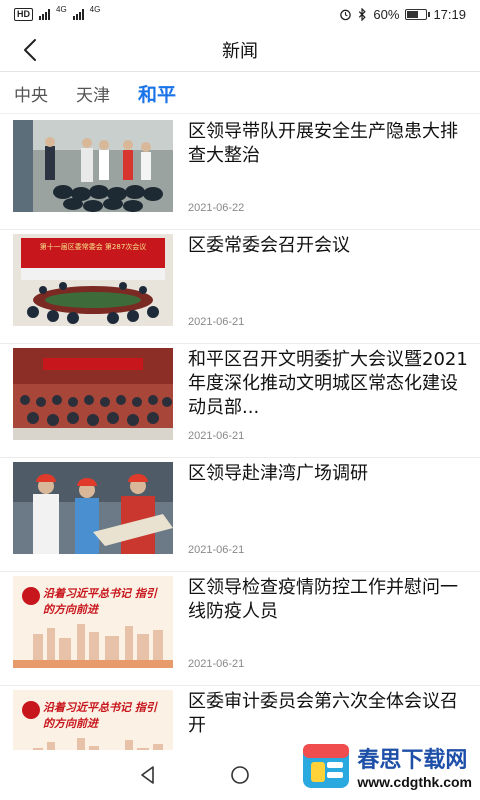  Describe the element at coordinates (148, 775) in the screenshot. I see `nav-back-triangle-icon` at that location.